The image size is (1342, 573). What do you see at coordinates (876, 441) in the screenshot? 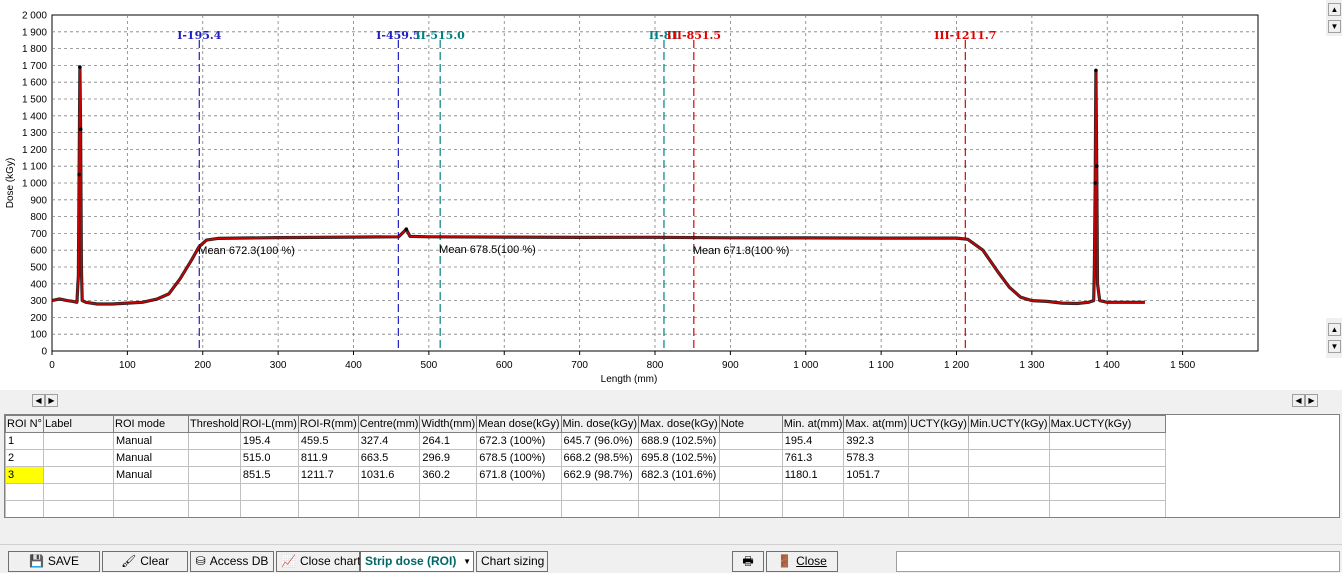
I see `table-cell: 392.3` at bounding box center [876, 441].